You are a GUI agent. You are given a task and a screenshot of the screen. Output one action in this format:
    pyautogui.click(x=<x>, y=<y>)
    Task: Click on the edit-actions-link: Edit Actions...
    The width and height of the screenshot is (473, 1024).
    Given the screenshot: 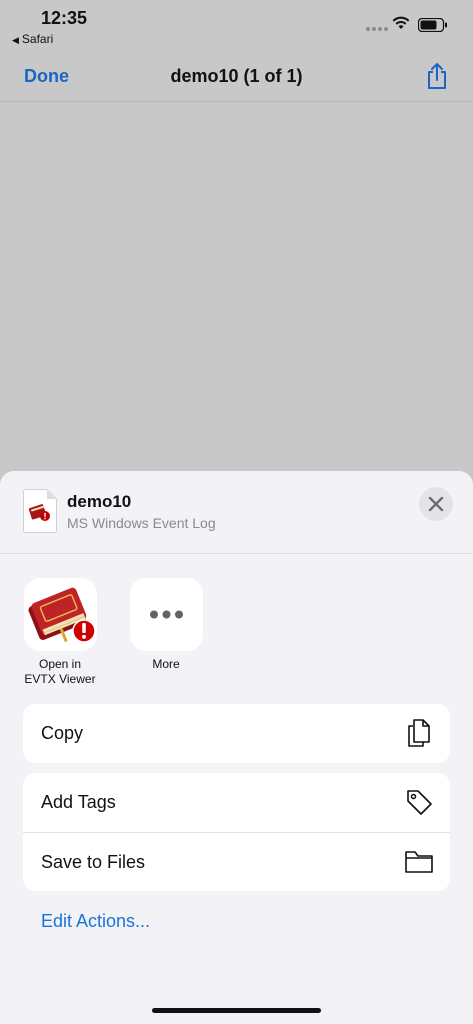 What is the action you would take?
    pyautogui.click(x=95, y=921)
    